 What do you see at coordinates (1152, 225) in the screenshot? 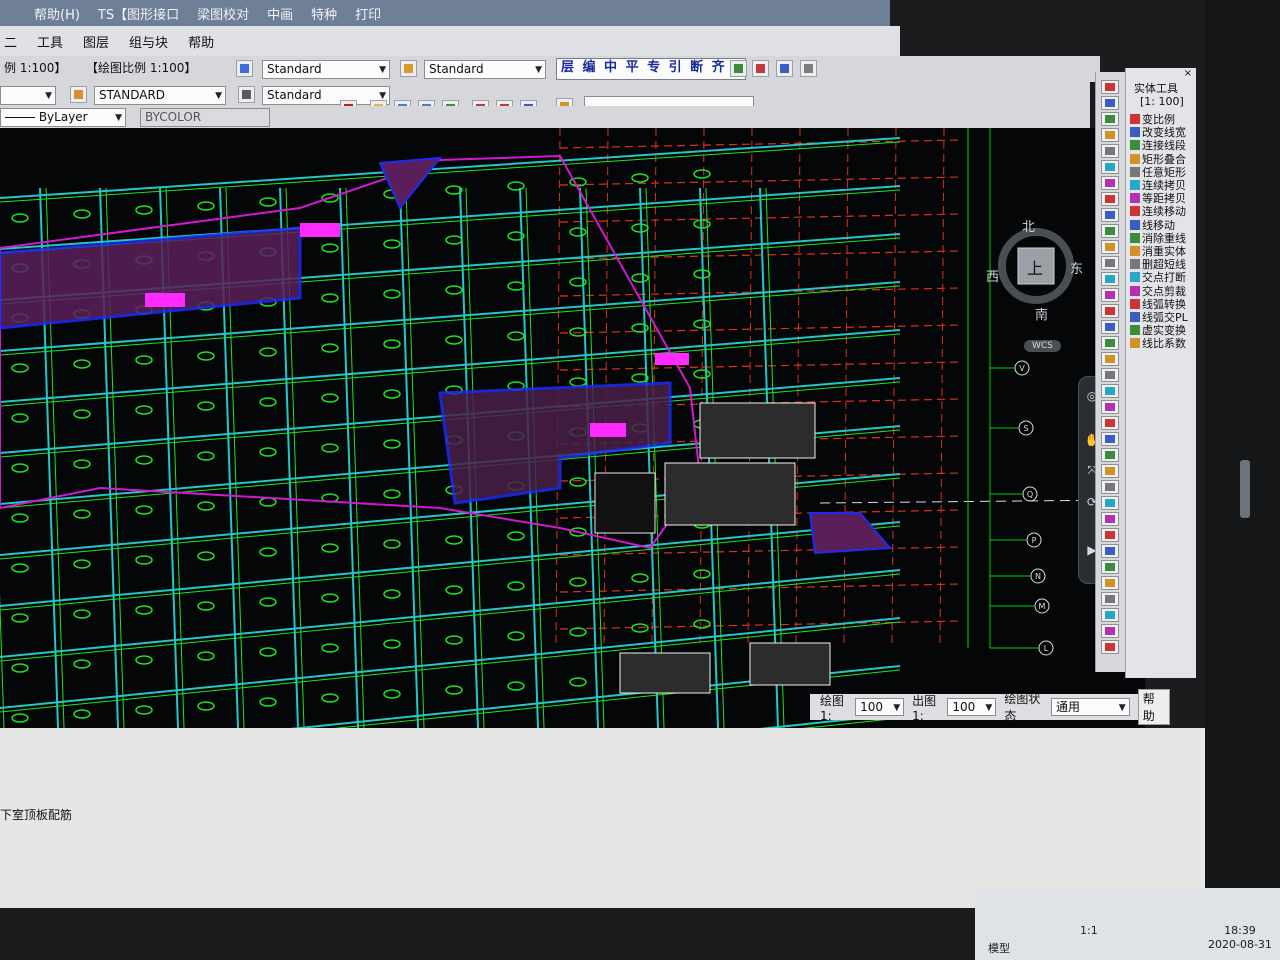
I see `palette-item: 线移动` at bounding box center [1152, 225].